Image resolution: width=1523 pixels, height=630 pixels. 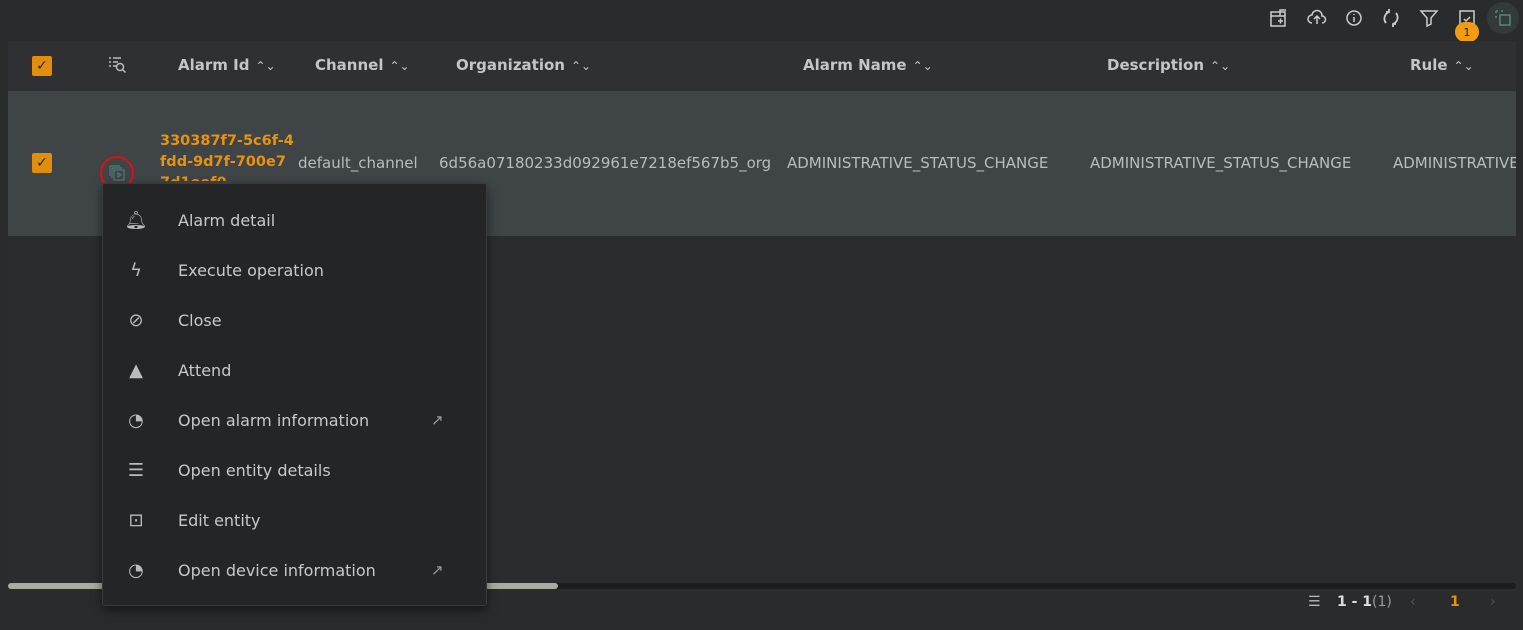 What do you see at coordinates (1467, 32) in the screenshot?
I see `selection-count-badge: 1` at bounding box center [1467, 32].